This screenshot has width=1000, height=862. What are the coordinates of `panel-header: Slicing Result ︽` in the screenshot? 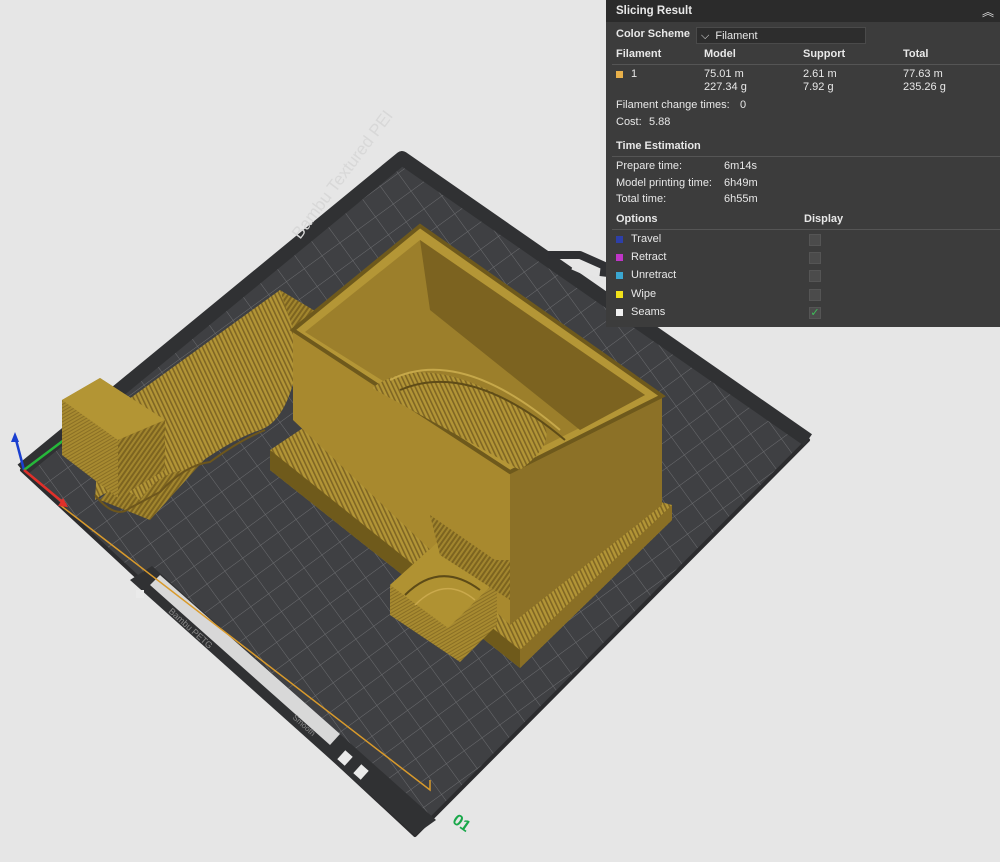 It's located at (803, 11).